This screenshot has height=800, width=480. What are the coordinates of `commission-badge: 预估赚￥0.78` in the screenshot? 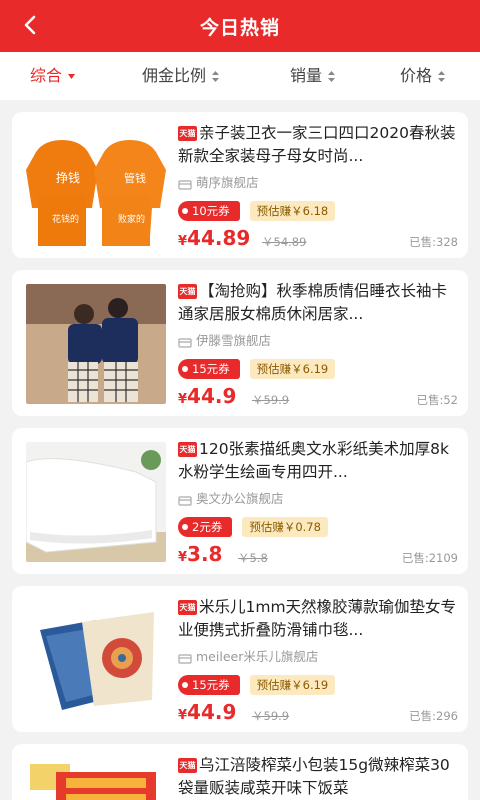 It's located at (285, 527).